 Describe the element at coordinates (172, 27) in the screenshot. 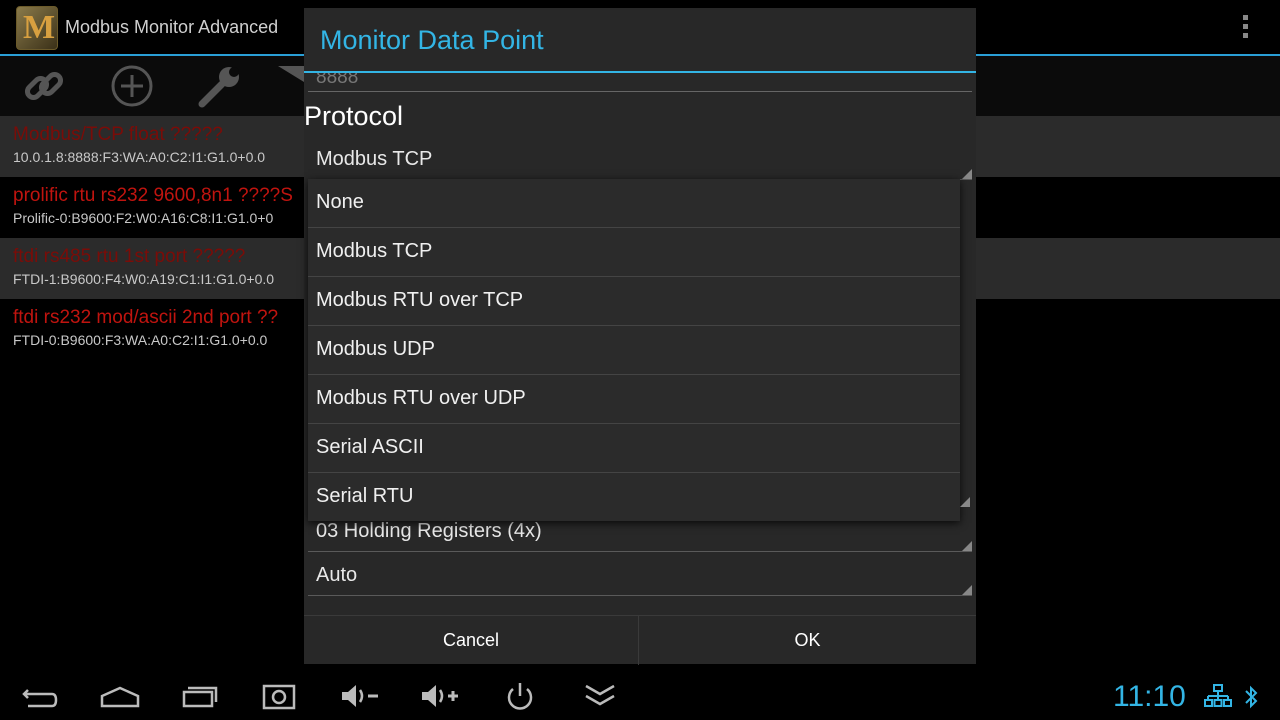

I see `app-title: Modbus Monitor Advanced` at that location.